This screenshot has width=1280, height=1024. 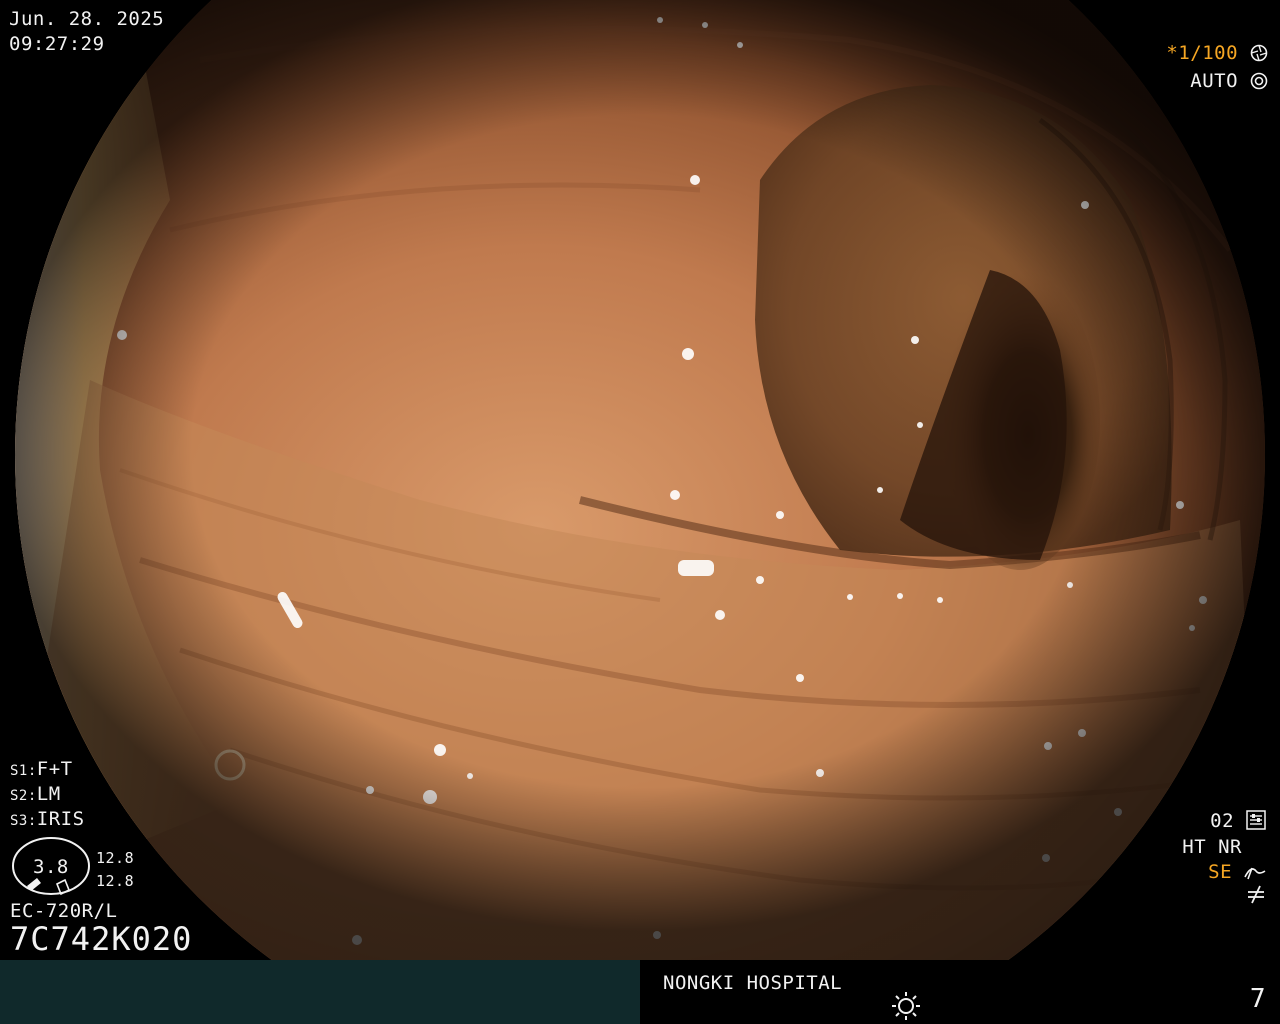 I want to click on softkey-s2-value: LM, so click(x=48, y=794).